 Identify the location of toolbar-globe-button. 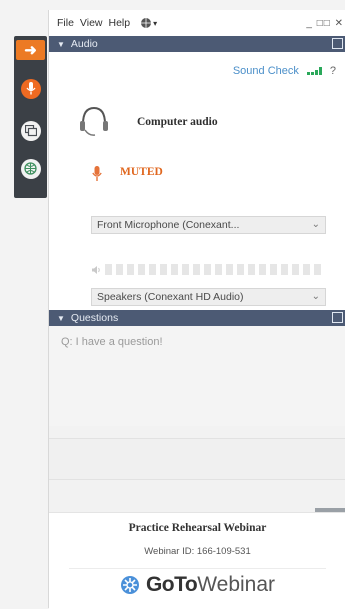
(30, 168).